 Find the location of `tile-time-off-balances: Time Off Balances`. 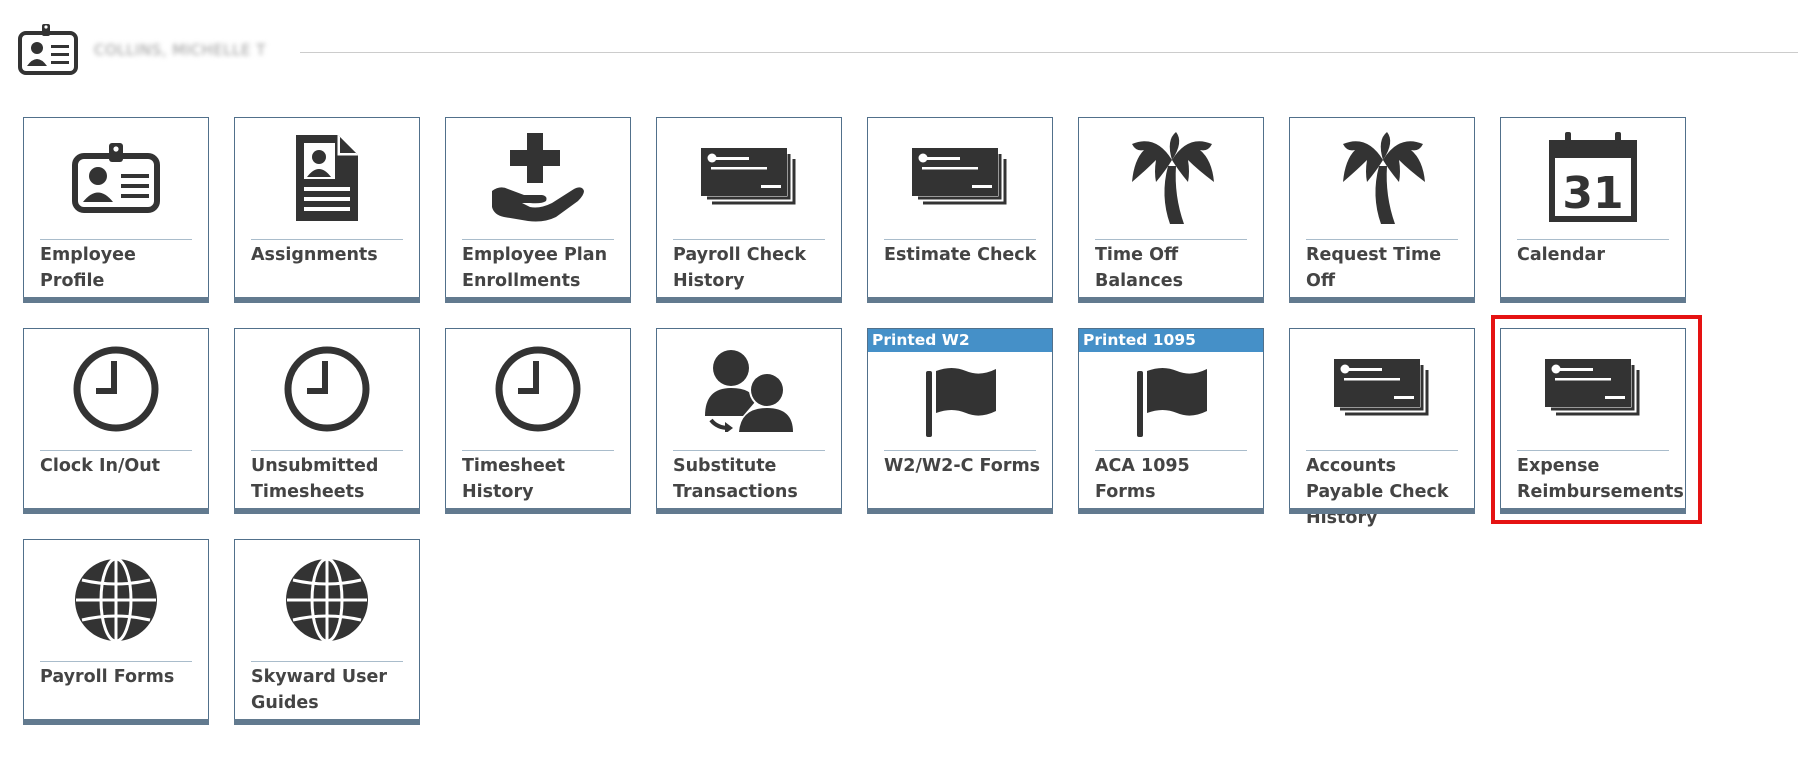

tile-time-off-balances: Time Off Balances is located at coordinates (1171, 210).